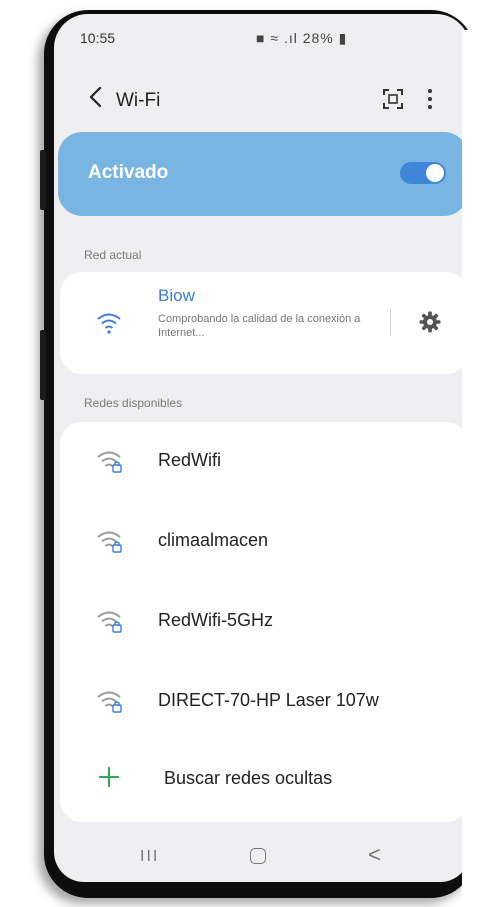 The width and height of the screenshot is (479, 907). What do you see at coordinates (98, 38) in the screenshot?
I see `status-time: 10:55` at bounding box center [98, 38].